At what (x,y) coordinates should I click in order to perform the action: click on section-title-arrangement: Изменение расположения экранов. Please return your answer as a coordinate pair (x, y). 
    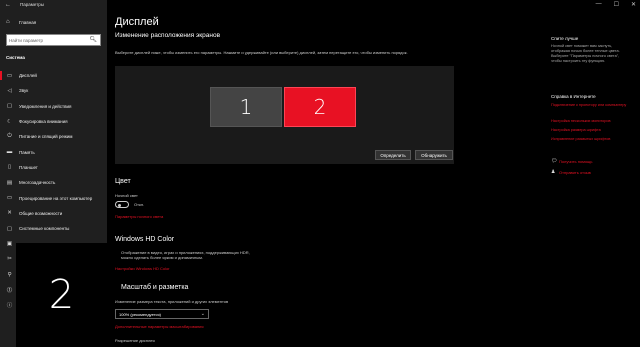
    Looking at the image, I should click on (168, 35).